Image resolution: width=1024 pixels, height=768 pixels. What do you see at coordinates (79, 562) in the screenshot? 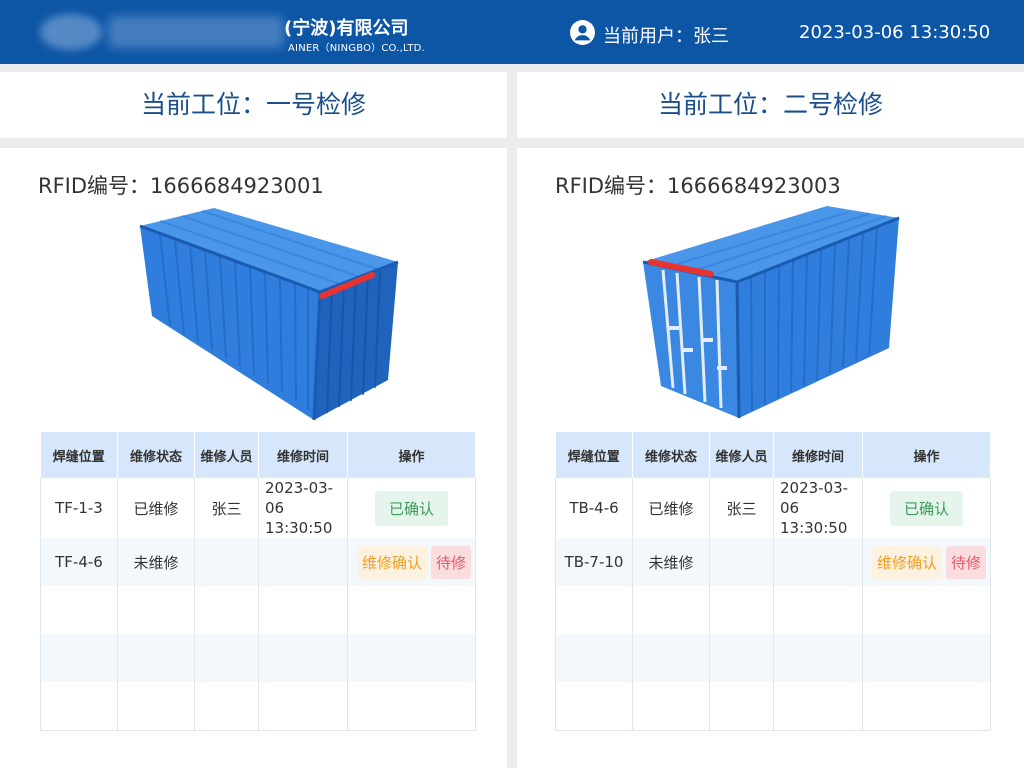
I see `weld-position: TF-4-6` at bounding box center [79, 562].